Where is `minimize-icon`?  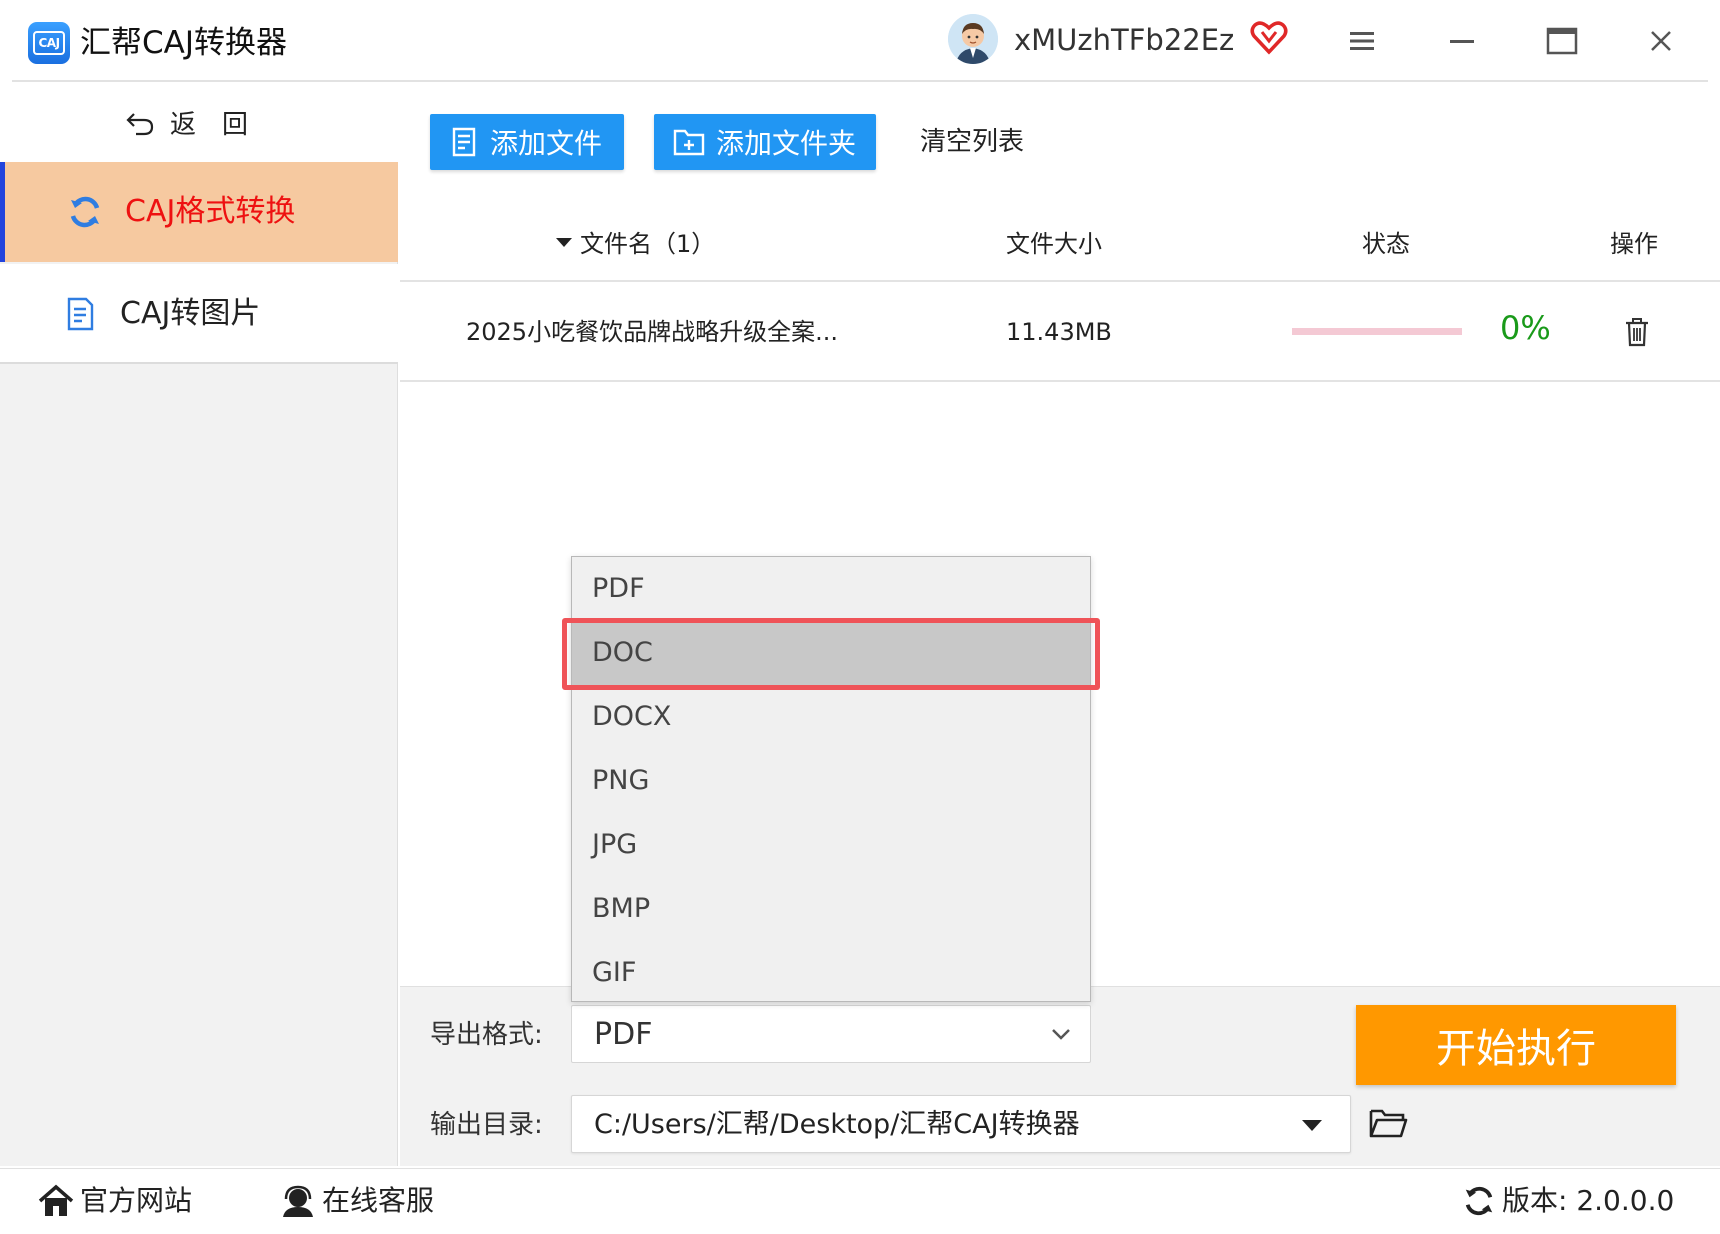 minimize-icon is located at coordinates (1462, 41).